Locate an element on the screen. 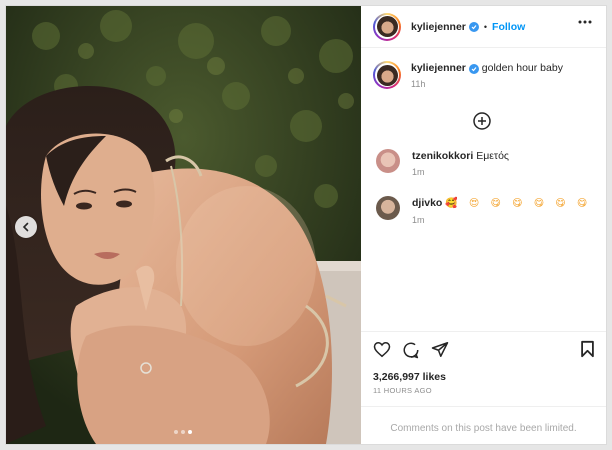  comment-item: tzenikokkori Εμετός 1m is located at coordinates (441, 163).